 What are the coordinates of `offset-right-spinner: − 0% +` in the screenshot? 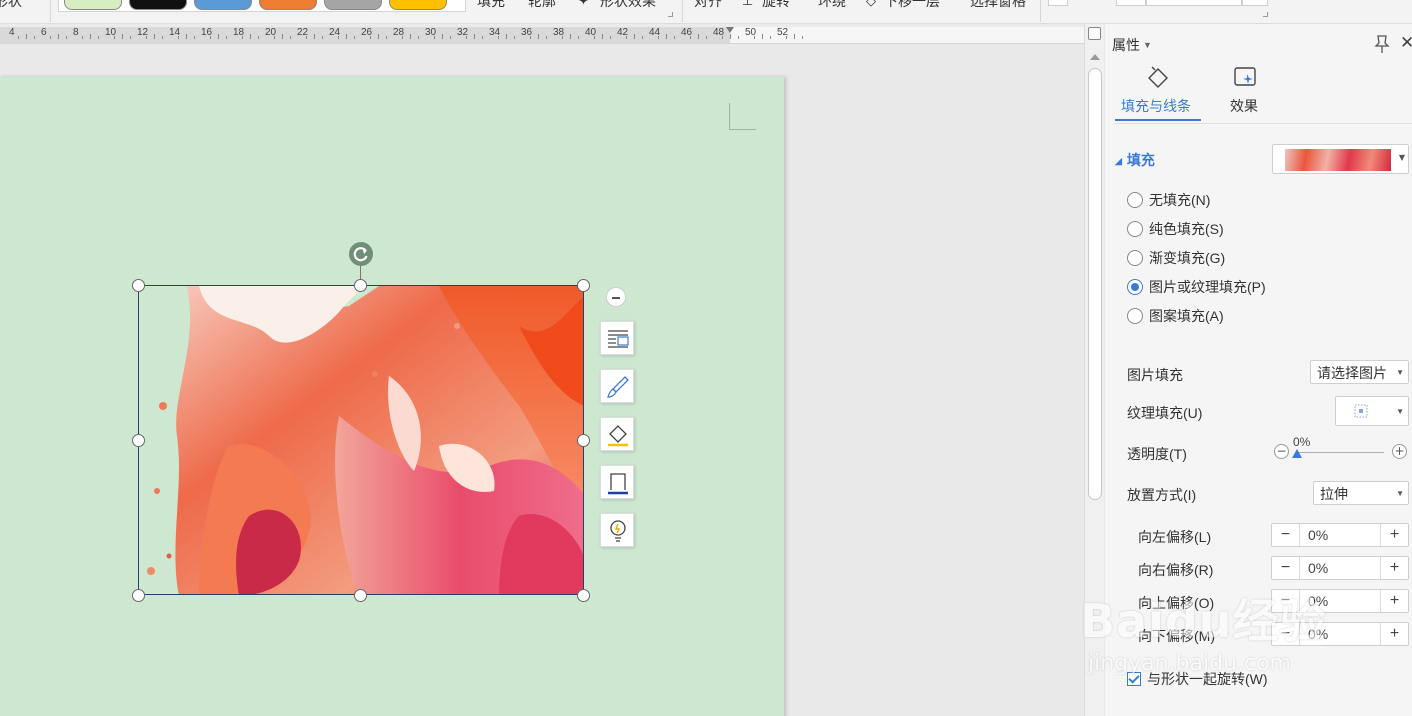 It's located at (1340, 568).